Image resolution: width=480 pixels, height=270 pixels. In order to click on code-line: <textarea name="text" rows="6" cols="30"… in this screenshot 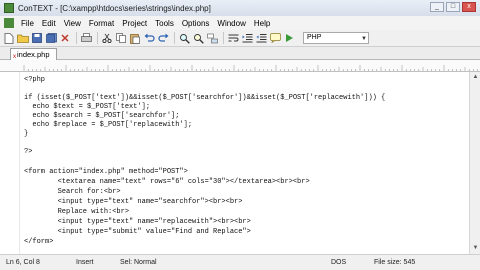, I will do `click(167, 182)`.